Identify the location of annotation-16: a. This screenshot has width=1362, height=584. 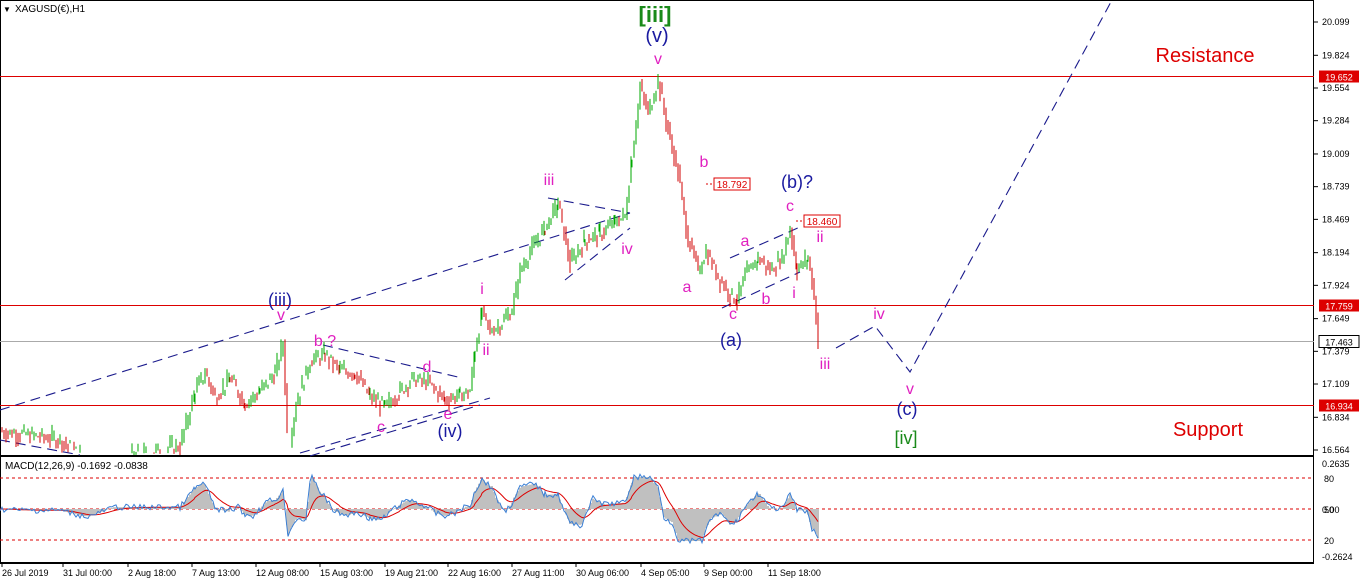
(687, 287).